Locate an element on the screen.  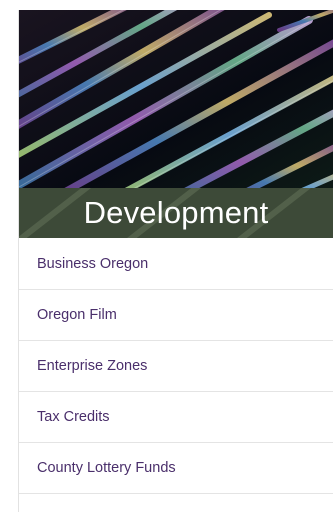
section-title-bar: Development is located at coordinates (176, 213).